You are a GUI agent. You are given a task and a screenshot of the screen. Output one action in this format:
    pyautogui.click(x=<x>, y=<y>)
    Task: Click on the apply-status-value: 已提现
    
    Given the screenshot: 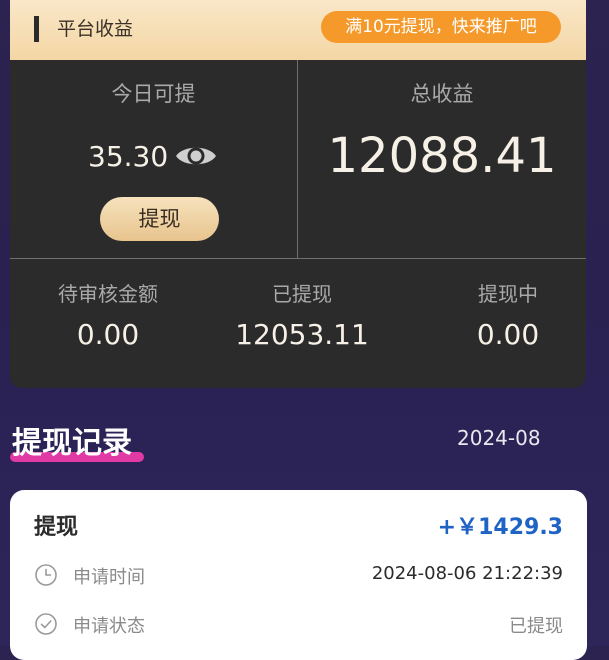 What is the action you would take?
    pyautogui.click(x=536, y=626)
    